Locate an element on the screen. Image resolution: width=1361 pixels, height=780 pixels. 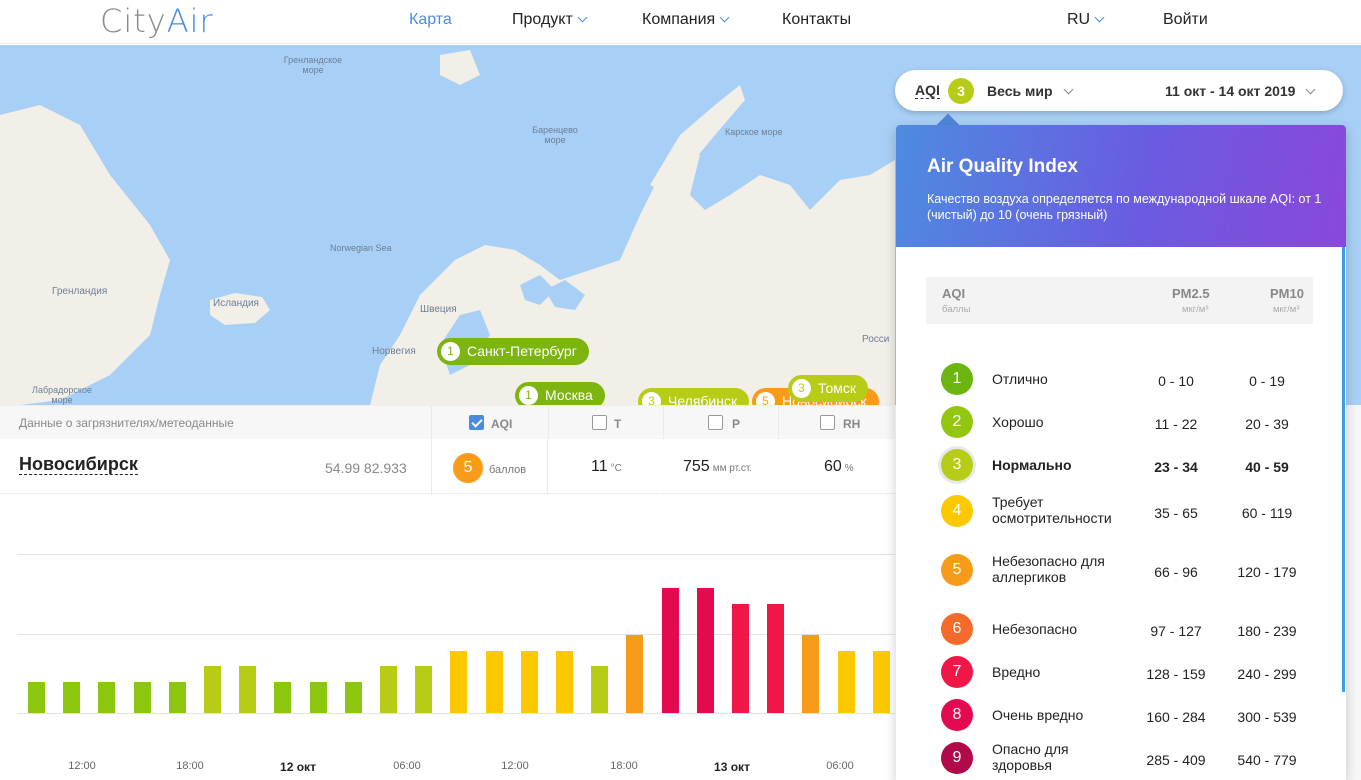
city-marker-spb: 1 Санкт-Петербург is located at coordinates (513, 351).